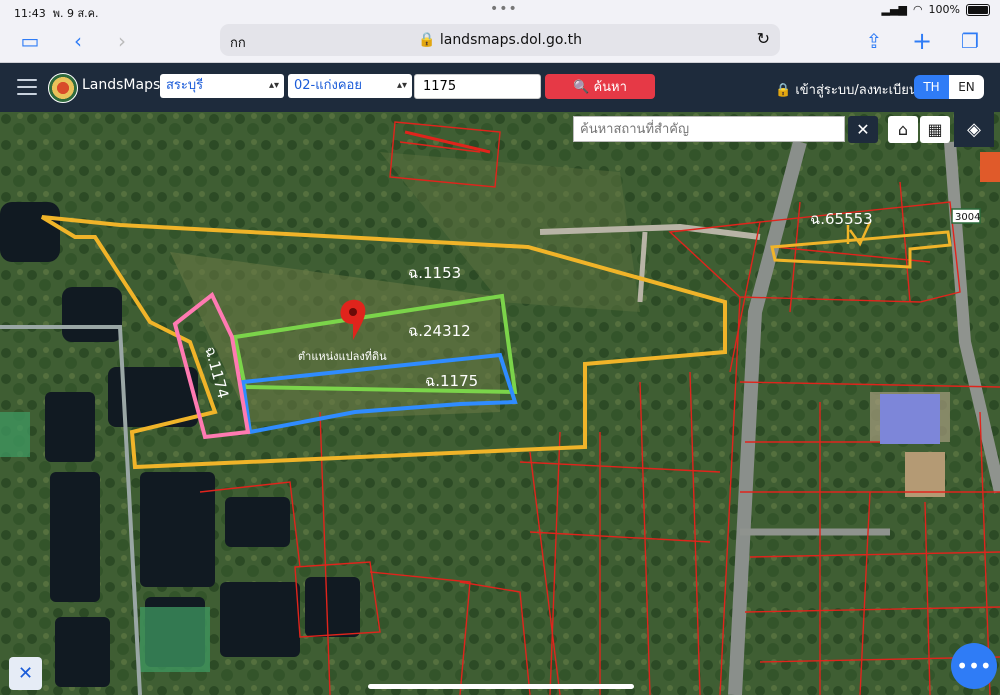 This screenshot has height=695, width=1000. I want to click on login-link: 🔒 เข้าสู่ระบบ/ลงทะเบียน, so click(846, 89).